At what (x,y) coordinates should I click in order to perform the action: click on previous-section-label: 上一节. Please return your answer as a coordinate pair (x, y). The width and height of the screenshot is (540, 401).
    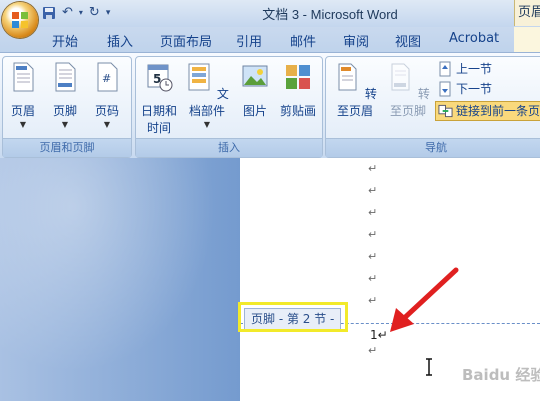
    Looking at the image, I should click on (474, 69).